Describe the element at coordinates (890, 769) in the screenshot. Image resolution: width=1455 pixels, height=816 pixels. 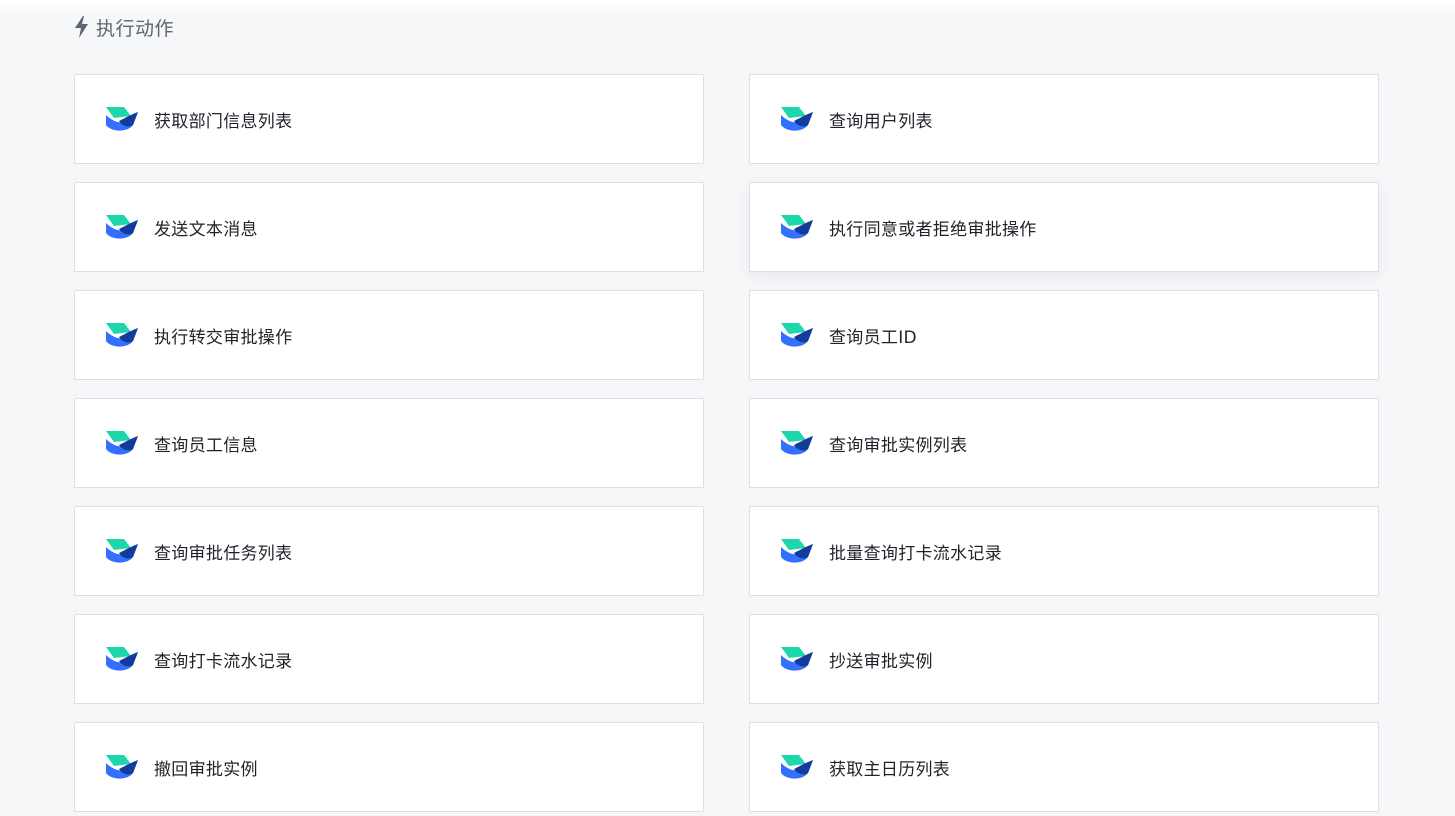
I see `action-label: 获取主日历列表` at that location.